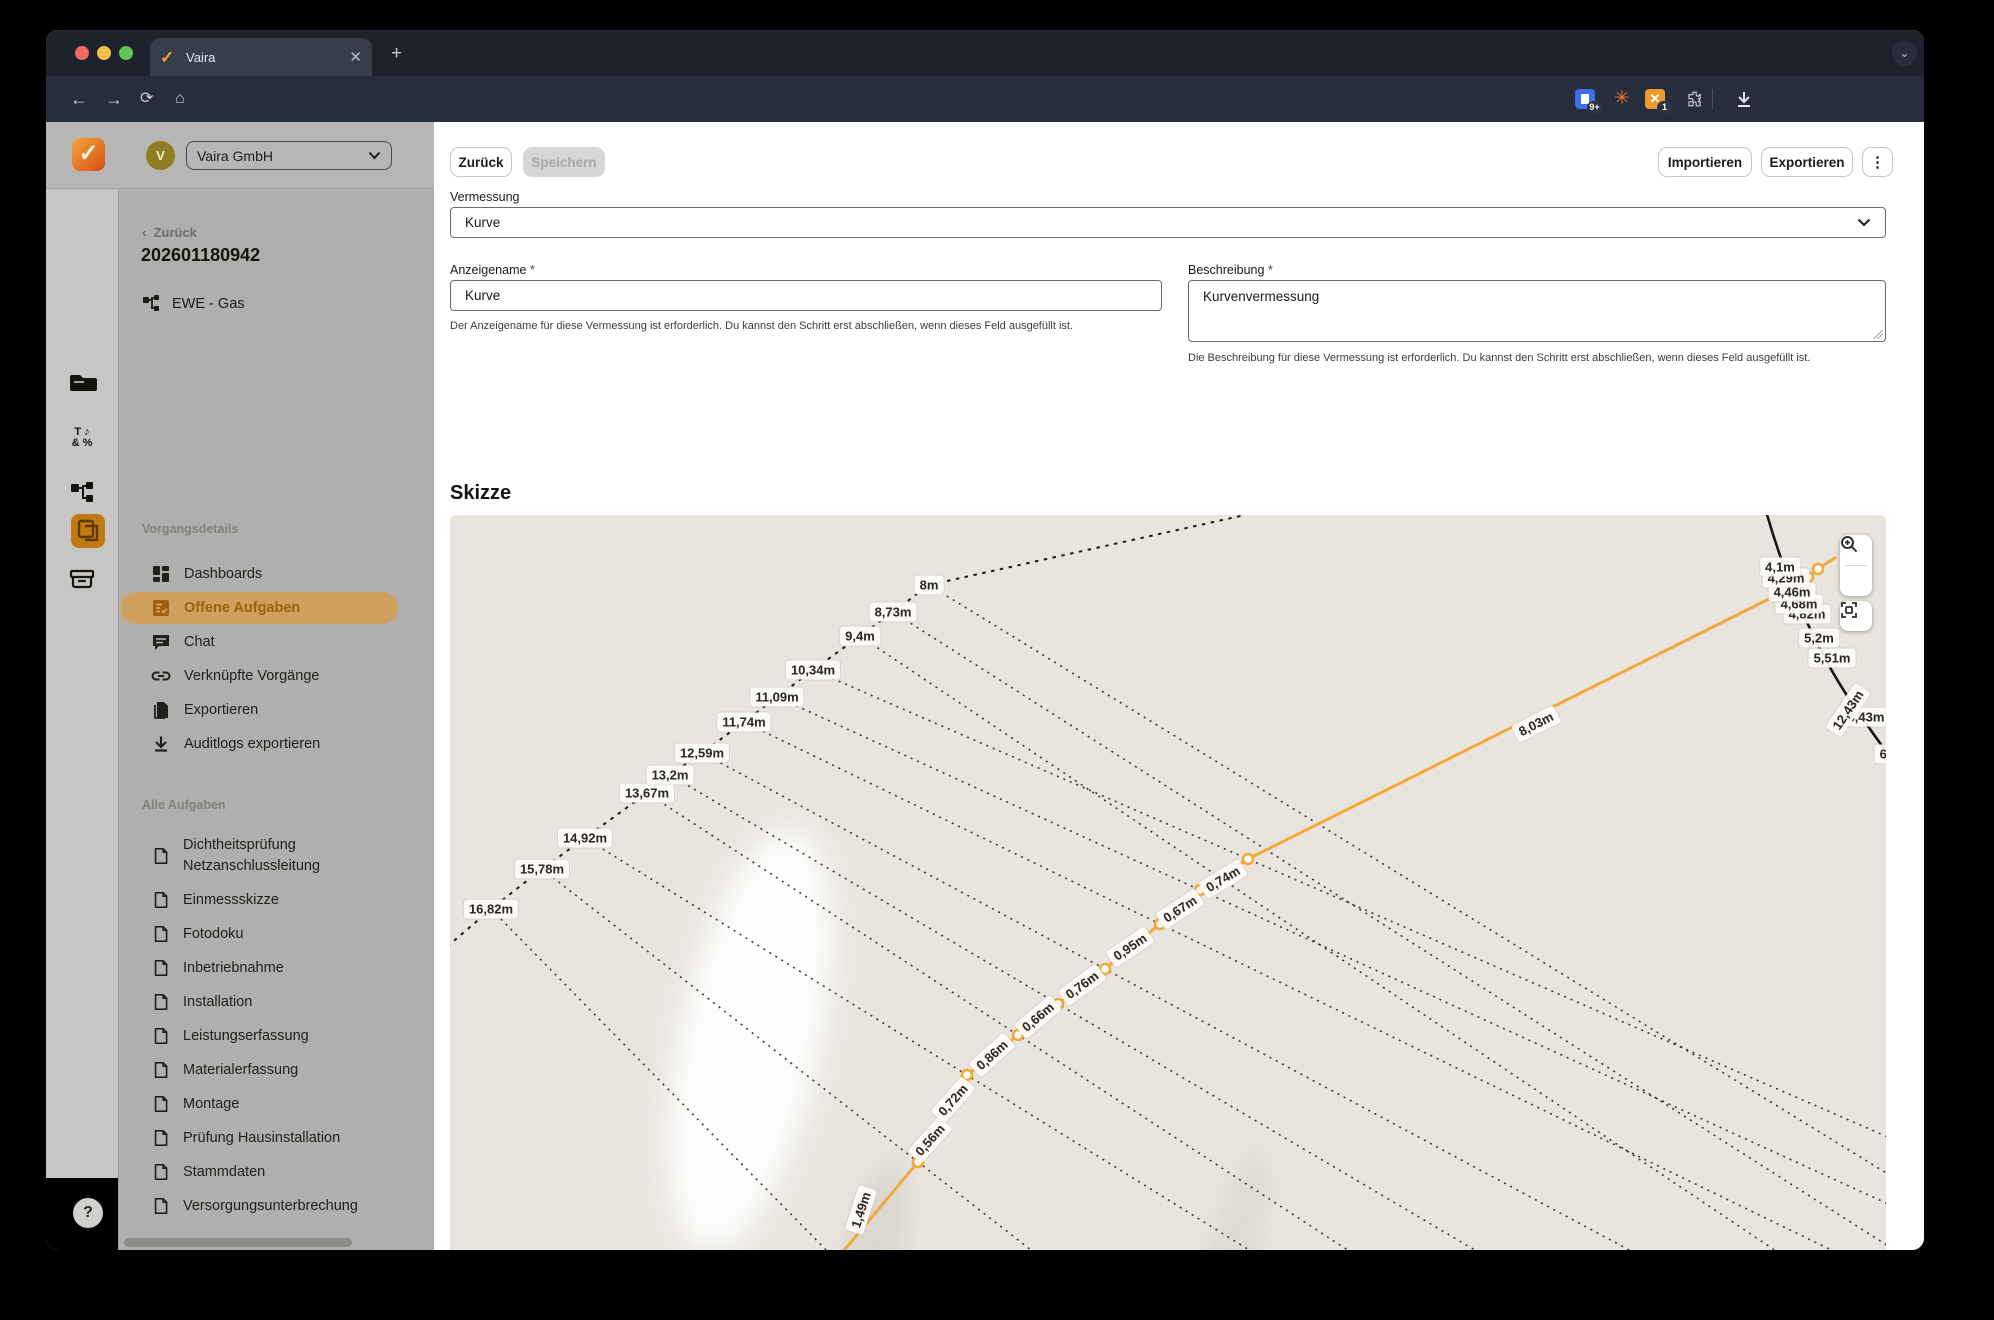  What do you see at coordinates (242, 608) in the screenshot?
I see `sidebar-item-label: Offene Aufgaben` at bounding box center [242, 608].